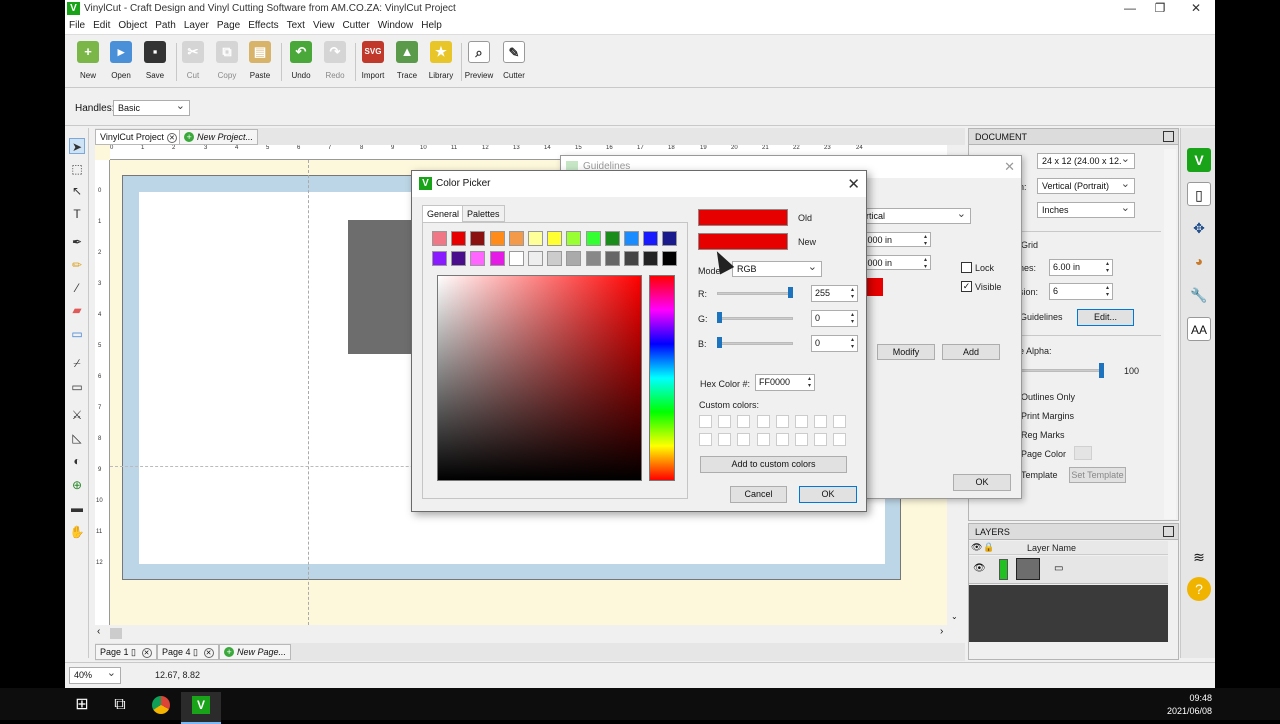 Image resolution: width=1280 pixels, height=724 pixels. I want to click on vinylcut-taskbar-icon: V, so click(201, 708).